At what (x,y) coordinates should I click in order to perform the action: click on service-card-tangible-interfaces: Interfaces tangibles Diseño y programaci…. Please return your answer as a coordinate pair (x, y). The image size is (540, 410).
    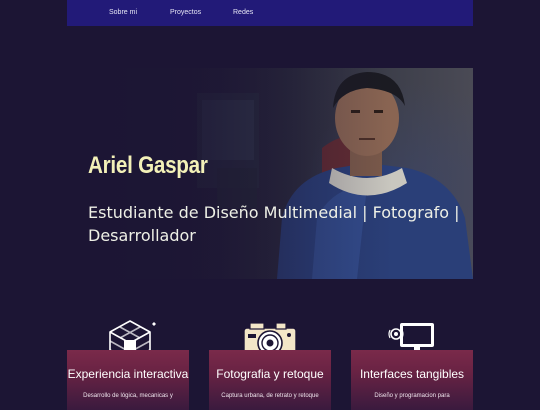
    Looking at the image, I should click on (412, 380).